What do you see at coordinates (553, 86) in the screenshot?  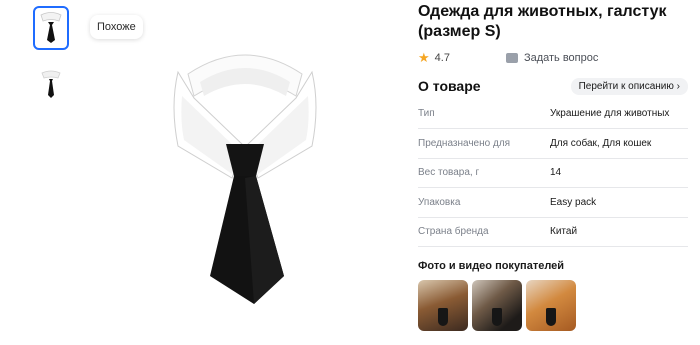 I see `about-header: О товаре Перейти к описанию ›` at bounding box center [553, 86].